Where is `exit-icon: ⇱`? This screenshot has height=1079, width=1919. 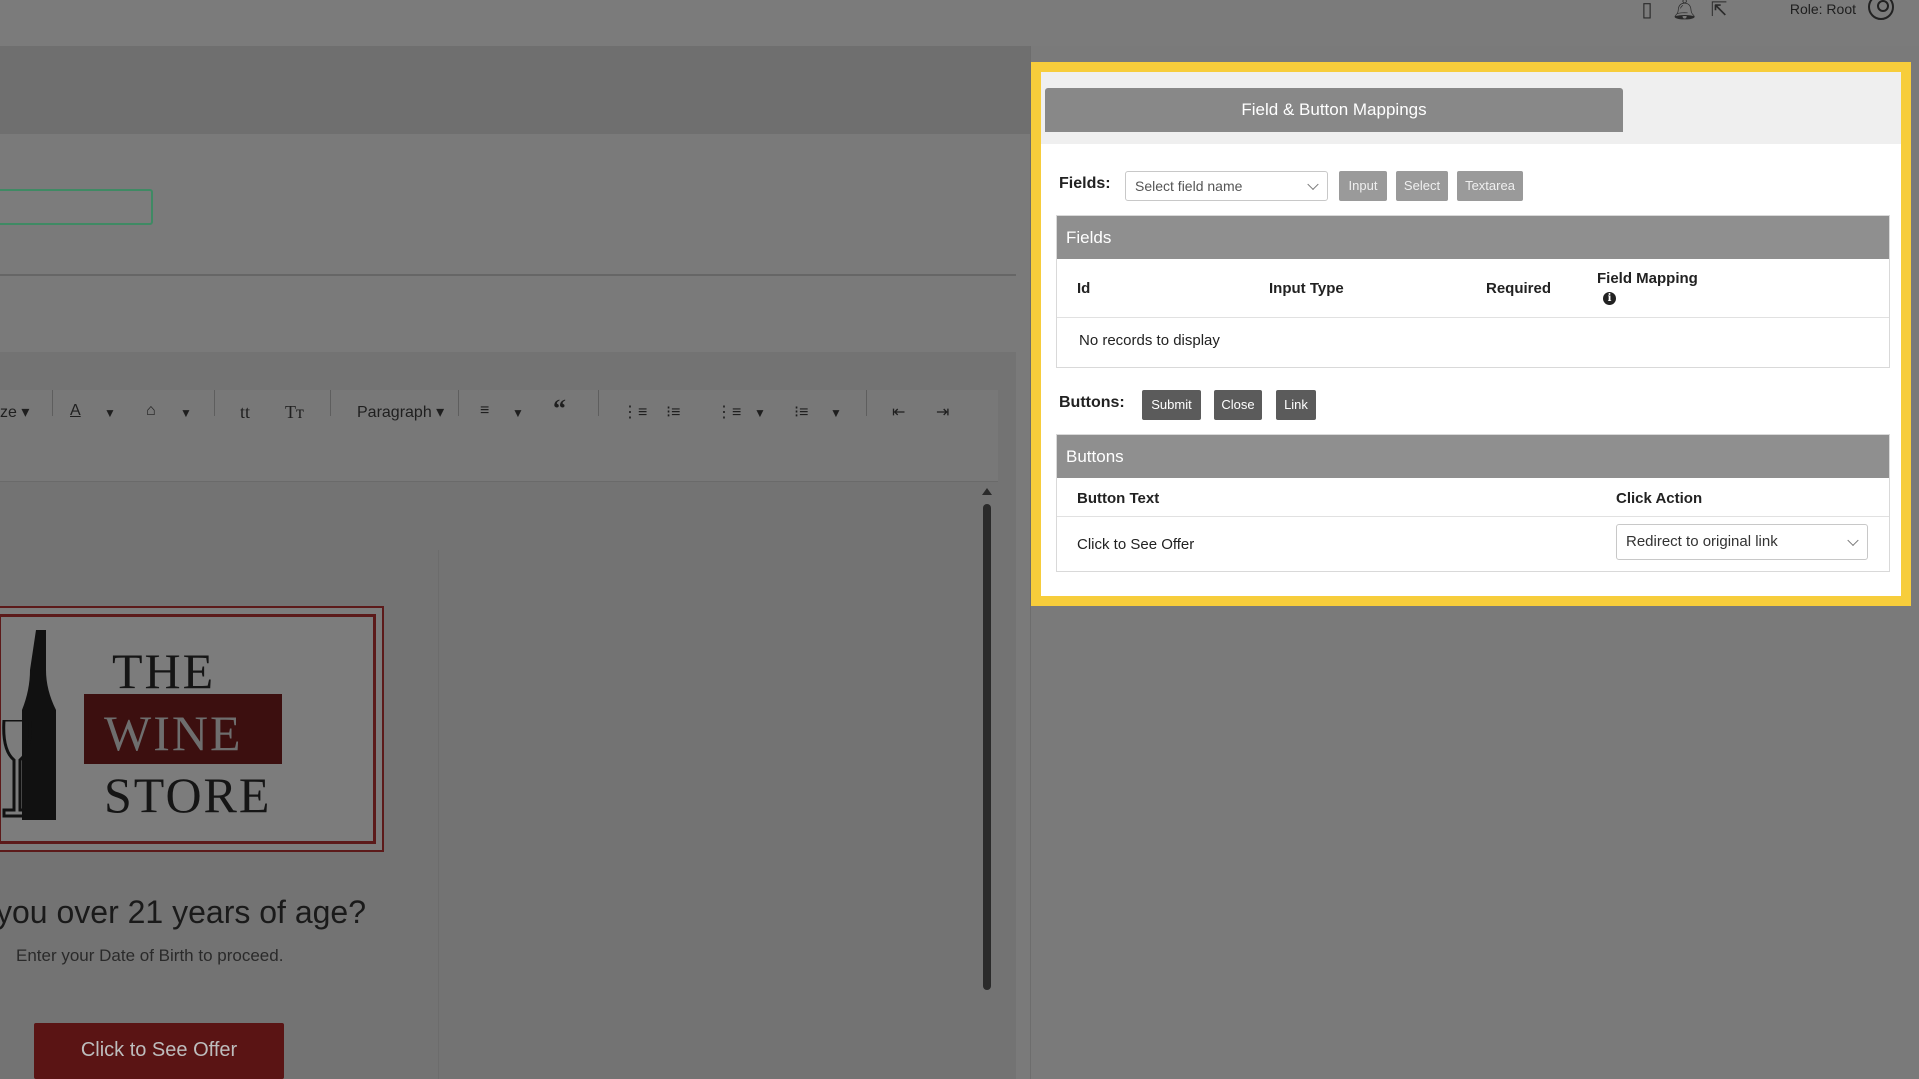 exit-icon: ⇱ is located at coordinates (1719, 10).